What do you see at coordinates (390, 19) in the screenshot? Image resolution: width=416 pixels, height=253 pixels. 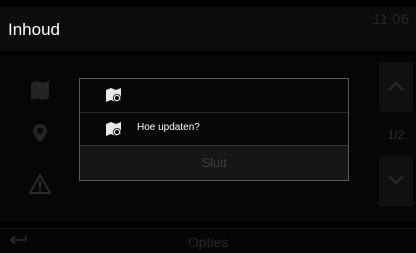 I see `clock: 11 06` at bounding box center [390, 19].